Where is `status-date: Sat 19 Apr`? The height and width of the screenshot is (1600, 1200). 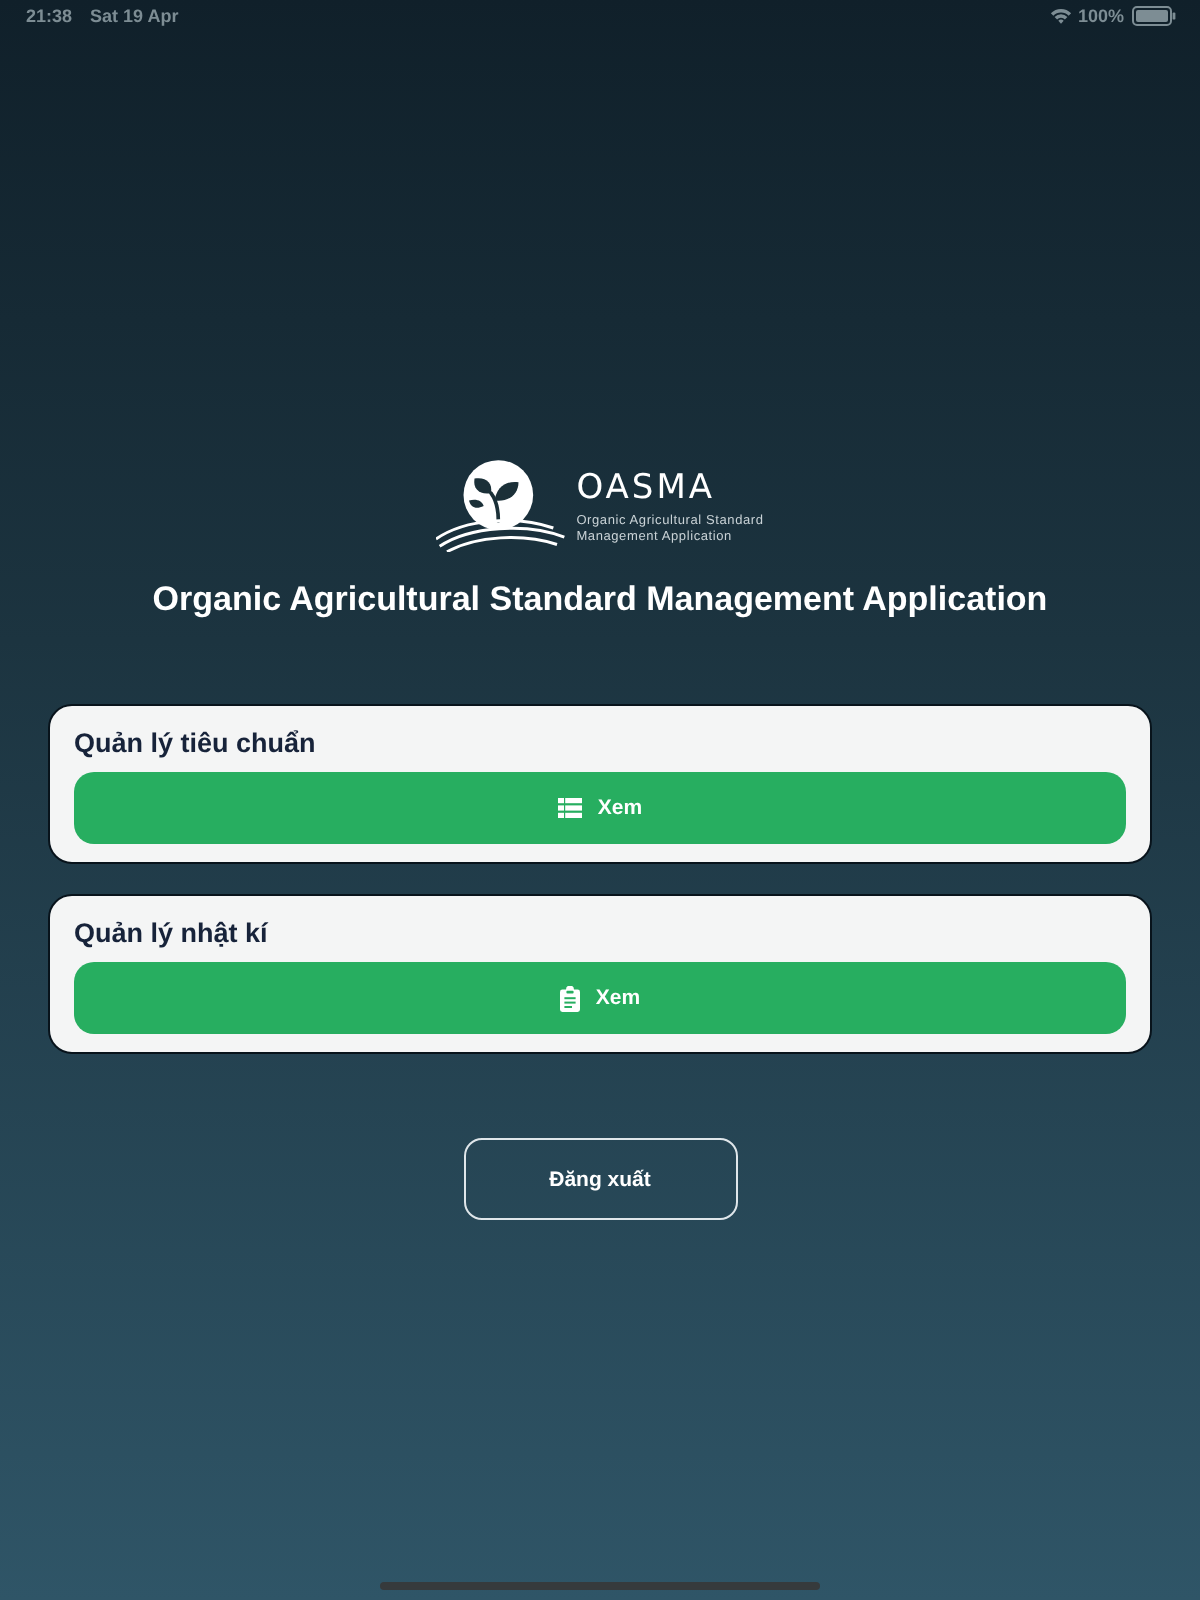 status-date: Sat 19 Apr is located at coordinates (134, 16).